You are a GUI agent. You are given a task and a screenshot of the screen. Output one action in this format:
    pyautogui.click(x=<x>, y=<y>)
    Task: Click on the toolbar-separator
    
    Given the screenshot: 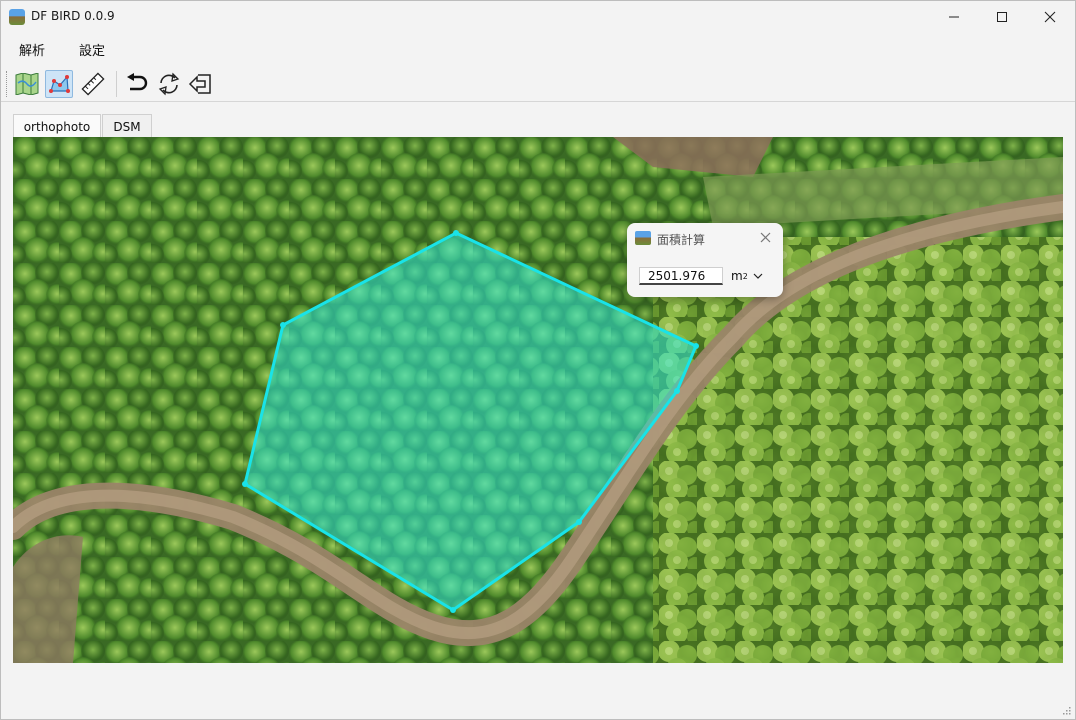 What is the action you would take?
    pyautogui.click(x=116, y=84)
    